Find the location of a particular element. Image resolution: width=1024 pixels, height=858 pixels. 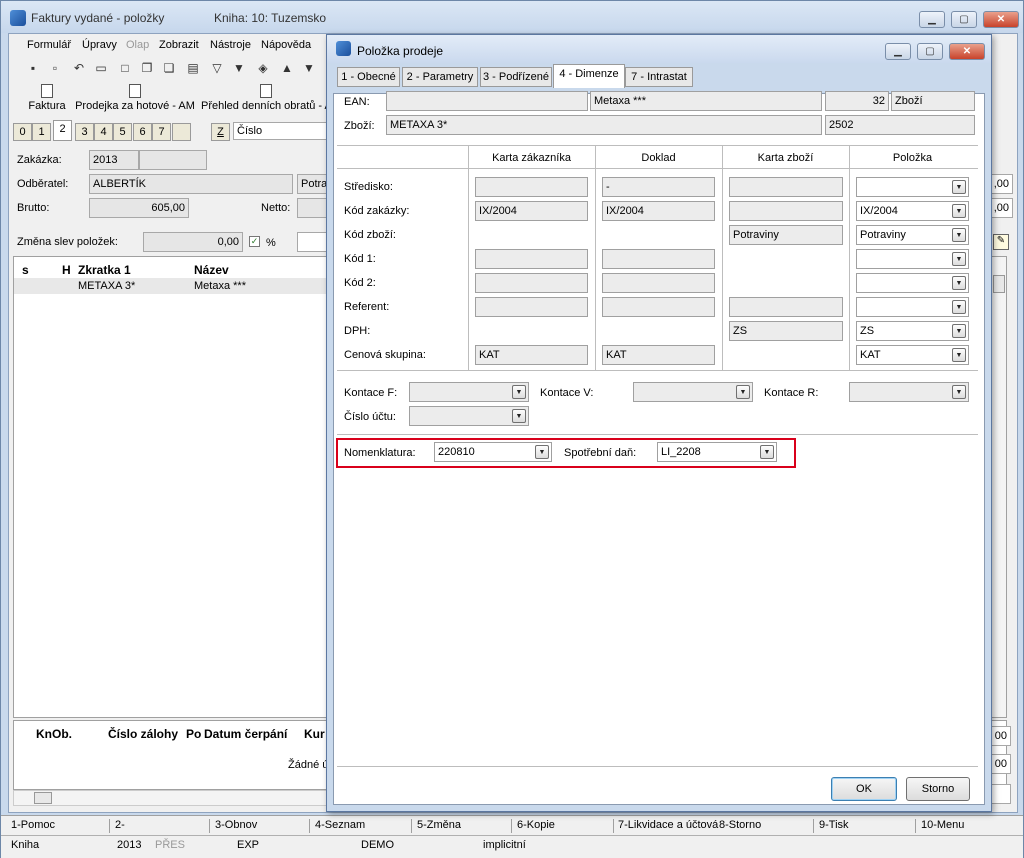

book-icon: ▤ is located at coordinates (193, 68).